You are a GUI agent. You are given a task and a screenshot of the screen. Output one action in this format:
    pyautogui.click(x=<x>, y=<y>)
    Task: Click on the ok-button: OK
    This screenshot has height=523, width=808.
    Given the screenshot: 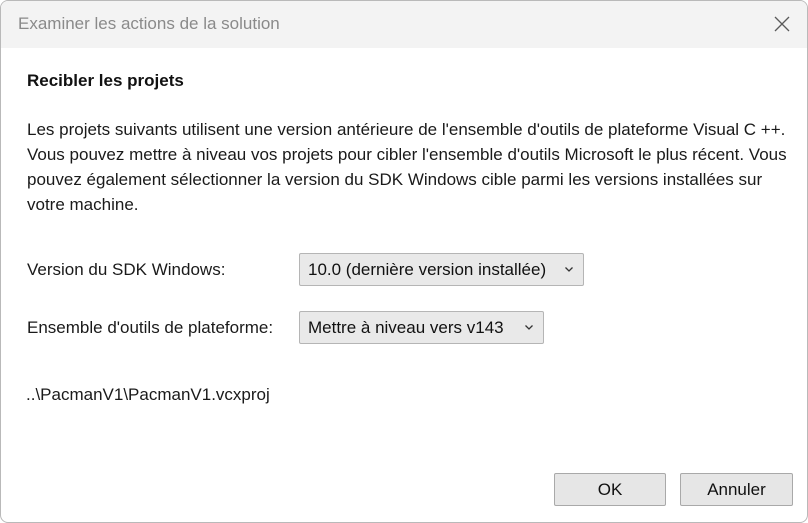 What is the action you would take?
    pyautogui.click(x=610, y=489)
    